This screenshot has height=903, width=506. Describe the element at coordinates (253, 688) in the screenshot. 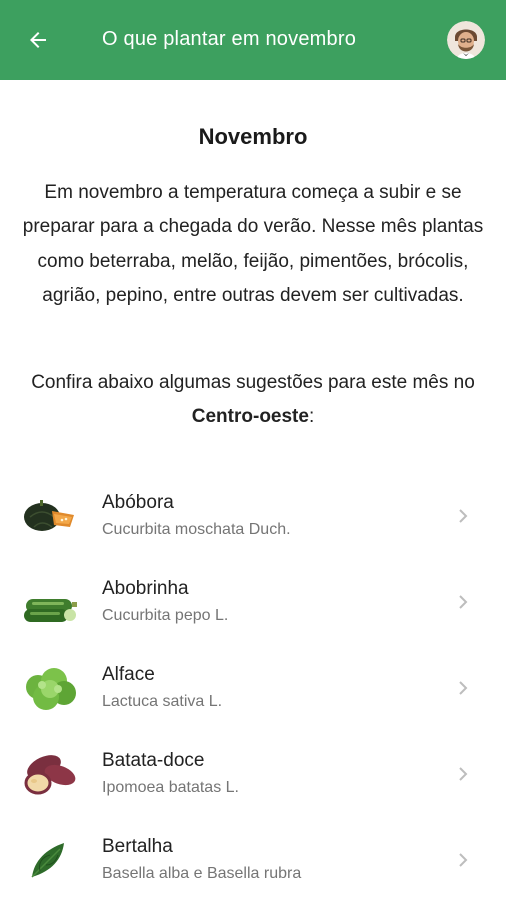

I see `list-item: Alface Lactuca sativa L.` at that location.